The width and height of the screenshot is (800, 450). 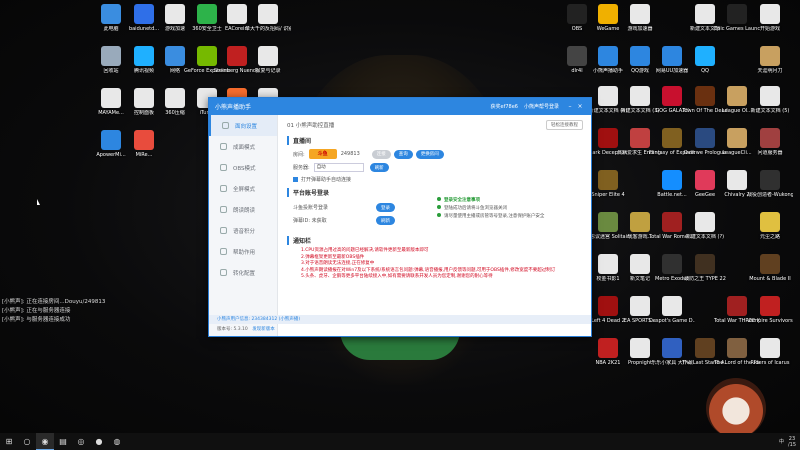 I want to click on desktop-icon: 问道服务器, so click(x=770, y=142).